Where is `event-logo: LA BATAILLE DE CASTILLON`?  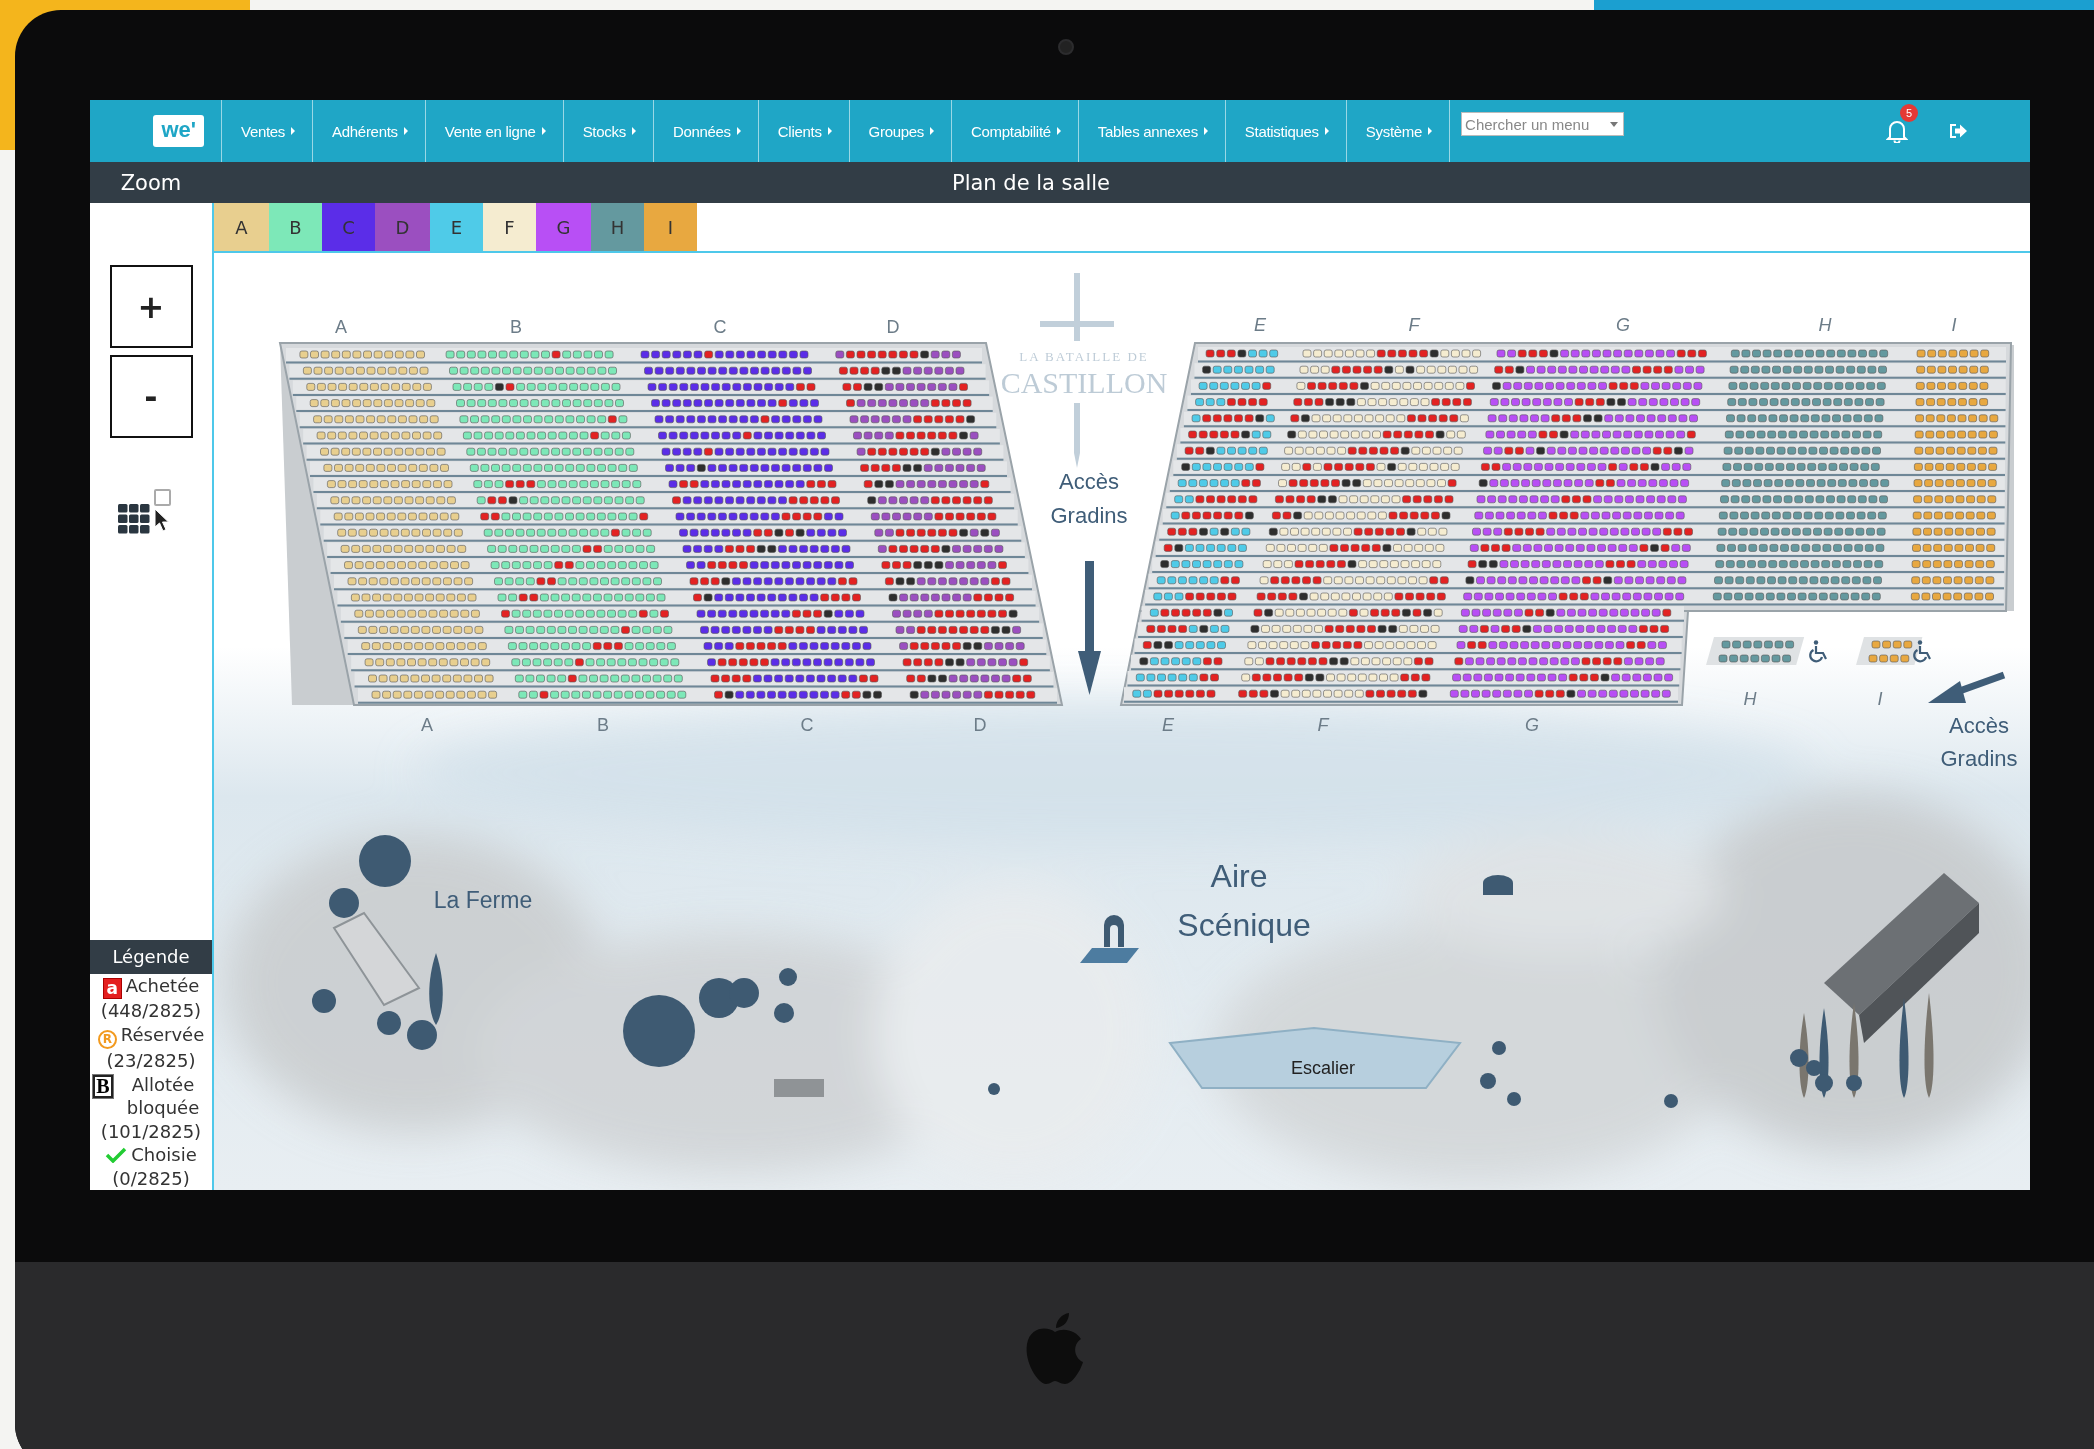
event-logo: LA BATAILLE DE CASTILLON is located at coordinates (1084, 370).